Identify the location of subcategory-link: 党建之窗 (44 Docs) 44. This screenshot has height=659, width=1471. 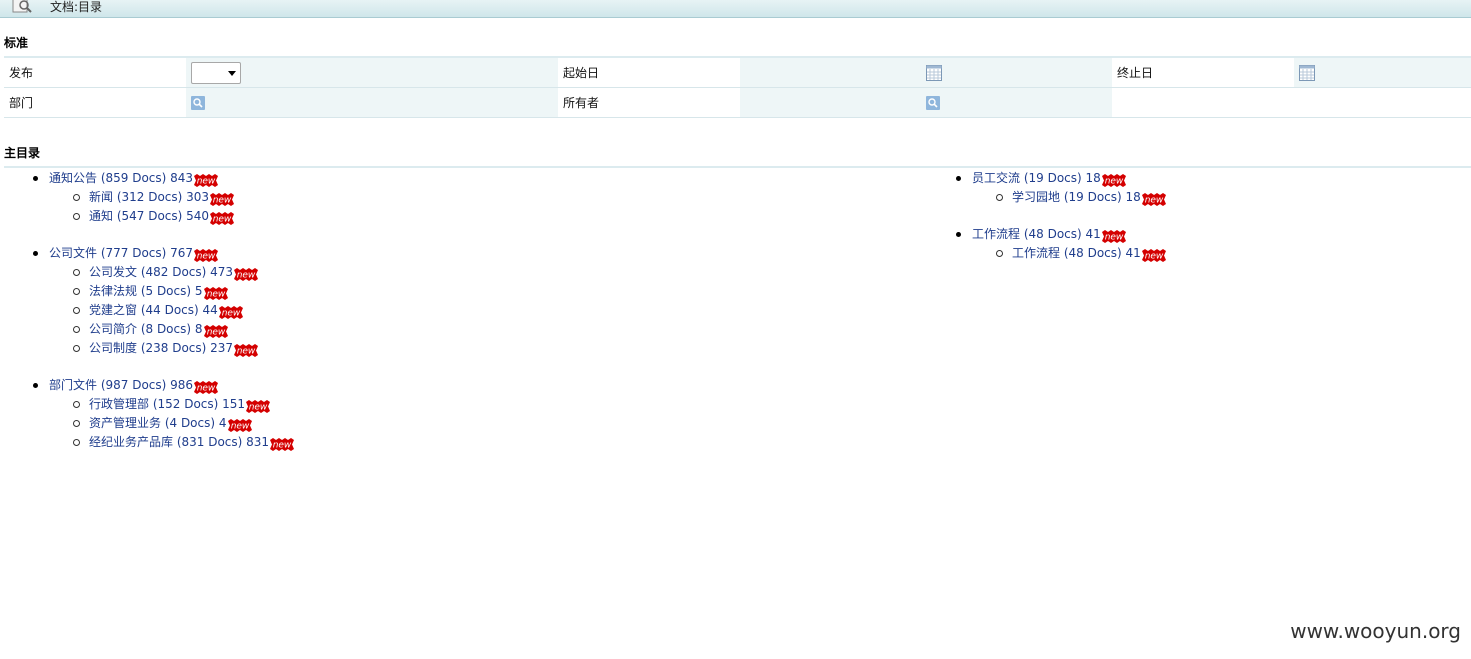
(153, 310).